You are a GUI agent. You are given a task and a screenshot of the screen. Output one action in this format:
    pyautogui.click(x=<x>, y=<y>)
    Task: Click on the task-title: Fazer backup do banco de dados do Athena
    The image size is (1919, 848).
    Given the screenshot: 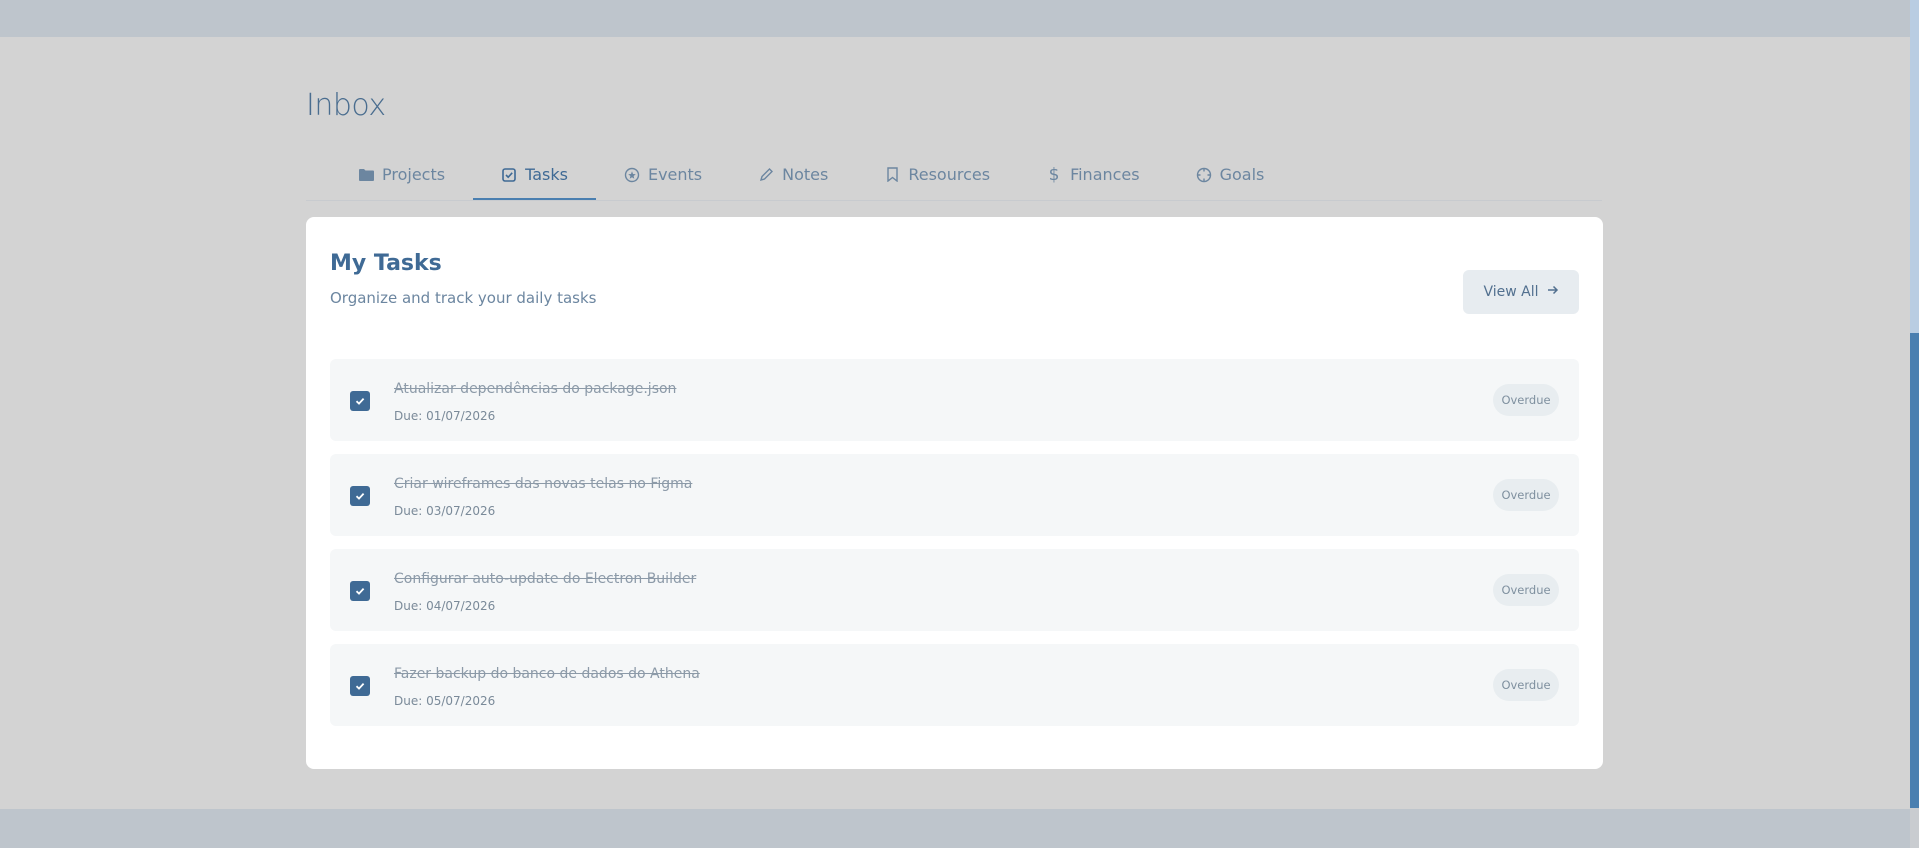 What is the action you would take?
    pyautogui.click(x=547, y=674)
    